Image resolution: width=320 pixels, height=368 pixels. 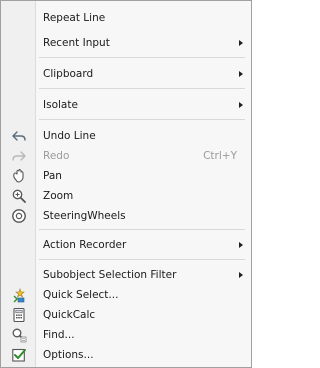 I want to click on menu-item-repeat-line: Repeat Line, so click(x=126, y=18).